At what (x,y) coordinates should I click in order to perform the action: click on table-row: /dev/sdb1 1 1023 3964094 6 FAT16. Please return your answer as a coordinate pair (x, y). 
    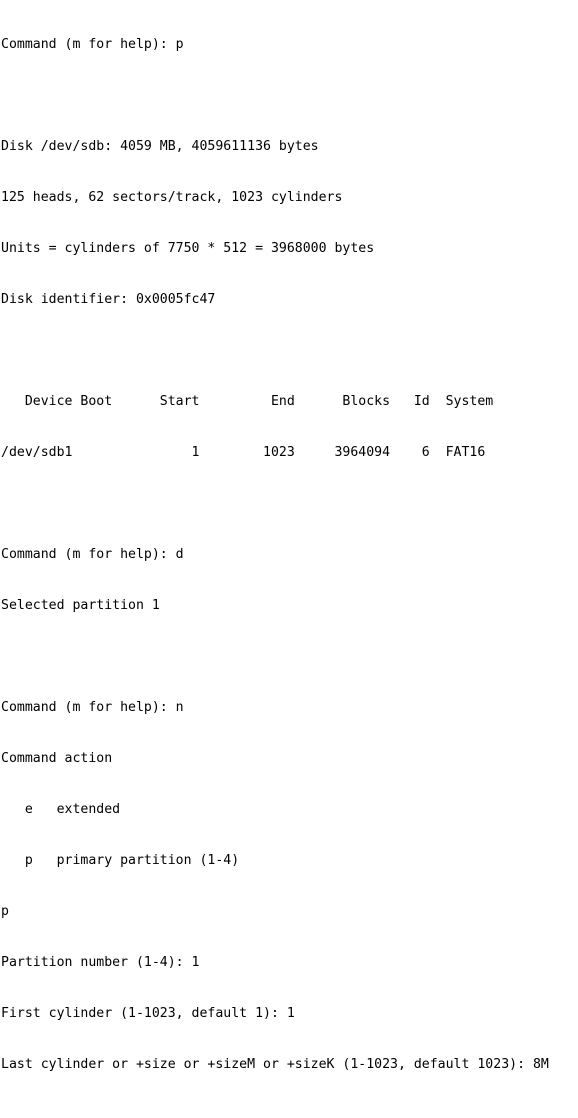
    Looking at the image, I should click on (243, 452).